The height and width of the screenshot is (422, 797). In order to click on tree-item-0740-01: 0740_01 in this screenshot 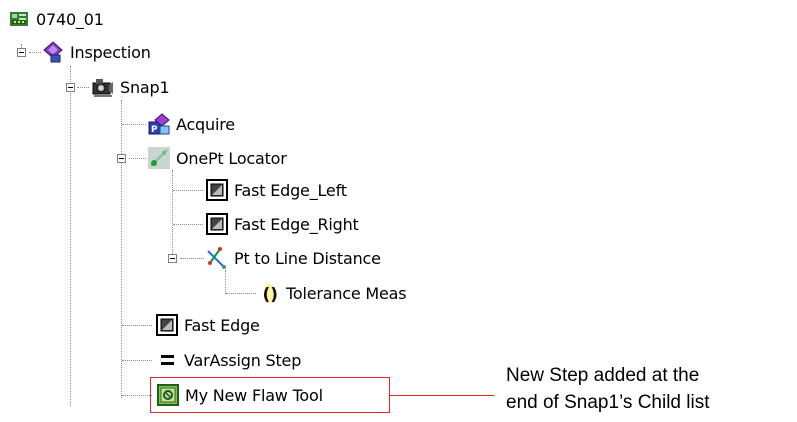, I will do `click(56, 19)`.